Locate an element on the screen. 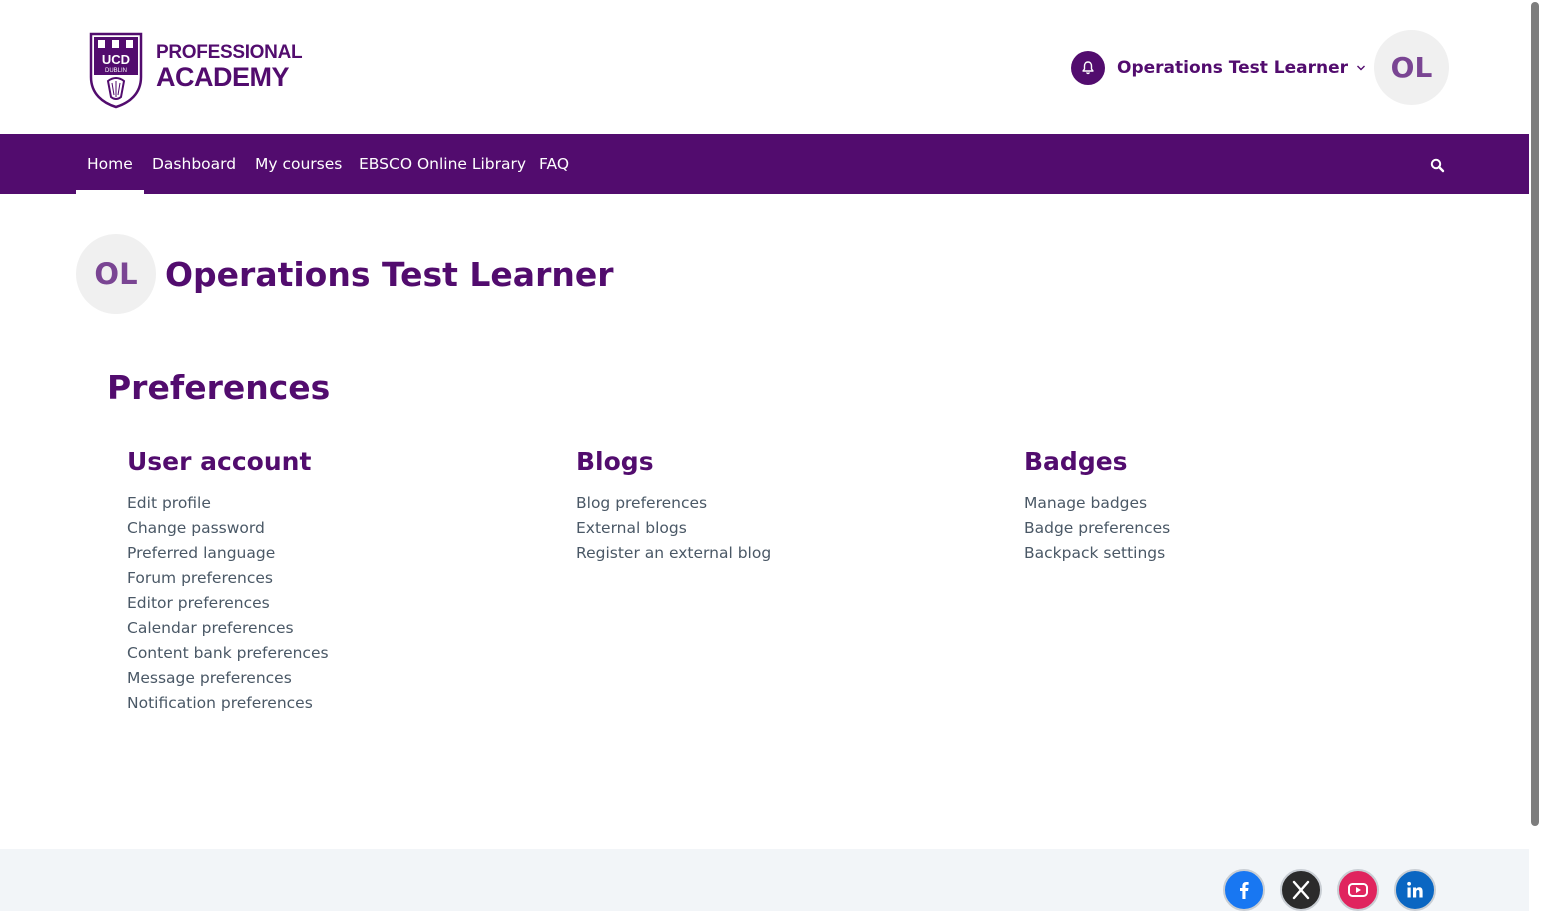  brand-wordmark: PROFESSIONAL ACADEMY is located at coordinates (229, 67).